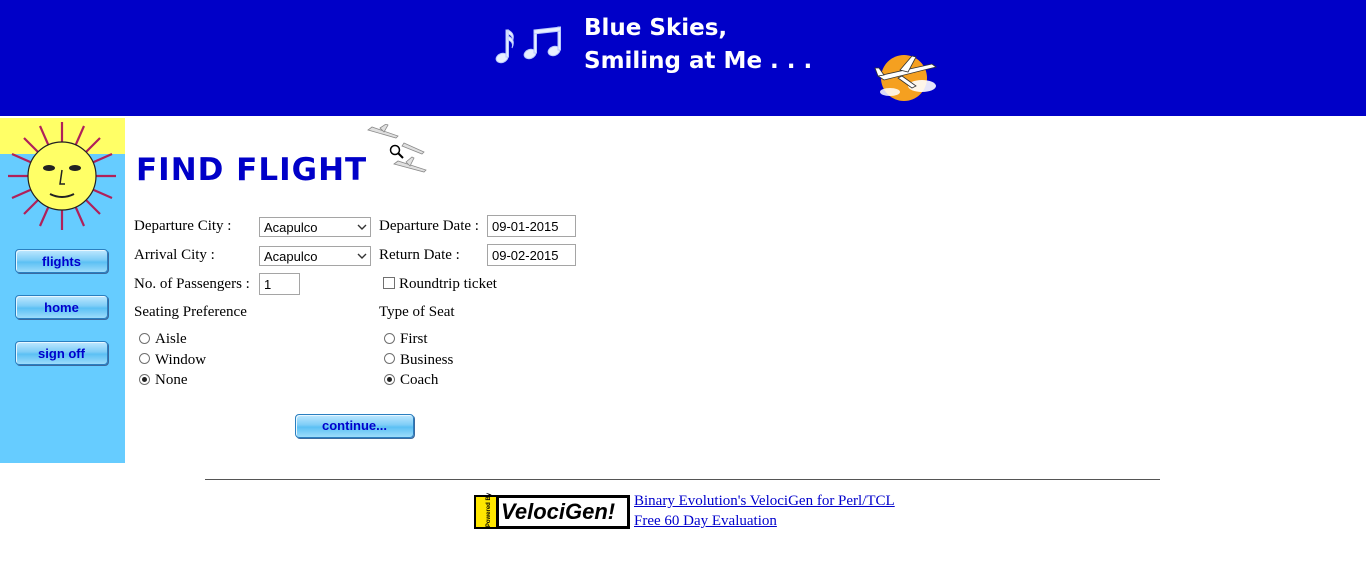 This screenshot has width=1366, height=587. Describe the element at coordinates (698, 45) in the screenshot. I see `site-title: Blue Skies, Smiling at Me . . .` at that location.